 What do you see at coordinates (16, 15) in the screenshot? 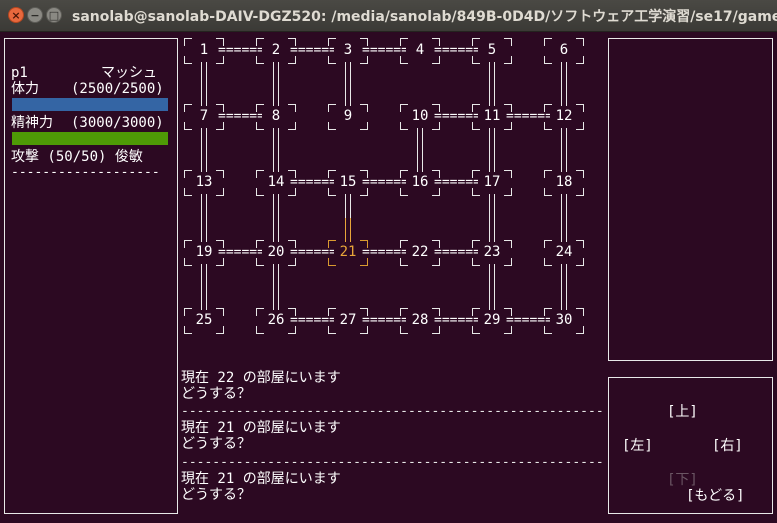
I see `close-window-button: ×` at bounding box center [16, 15].